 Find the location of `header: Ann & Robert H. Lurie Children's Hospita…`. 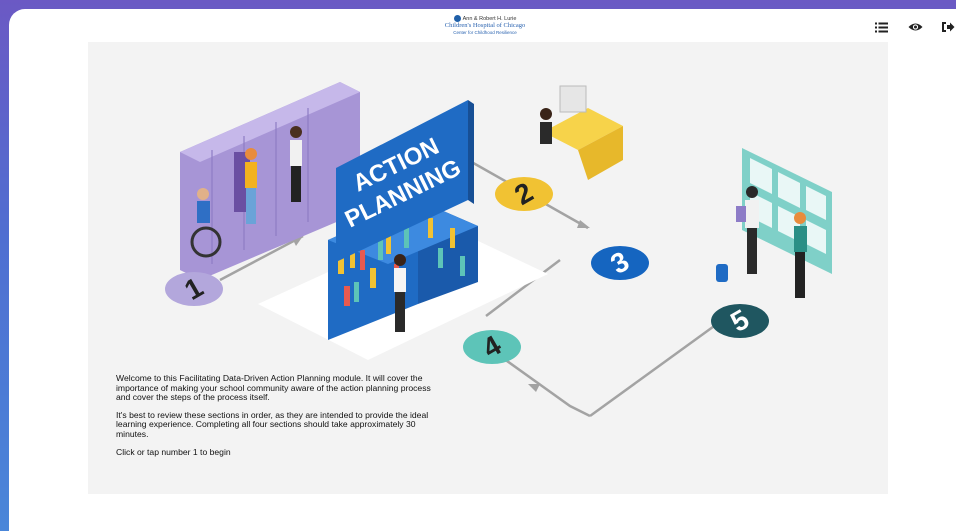

header: Ann & Robert H. Lurie Children's Hospita… is located at coordinates (482, 27).